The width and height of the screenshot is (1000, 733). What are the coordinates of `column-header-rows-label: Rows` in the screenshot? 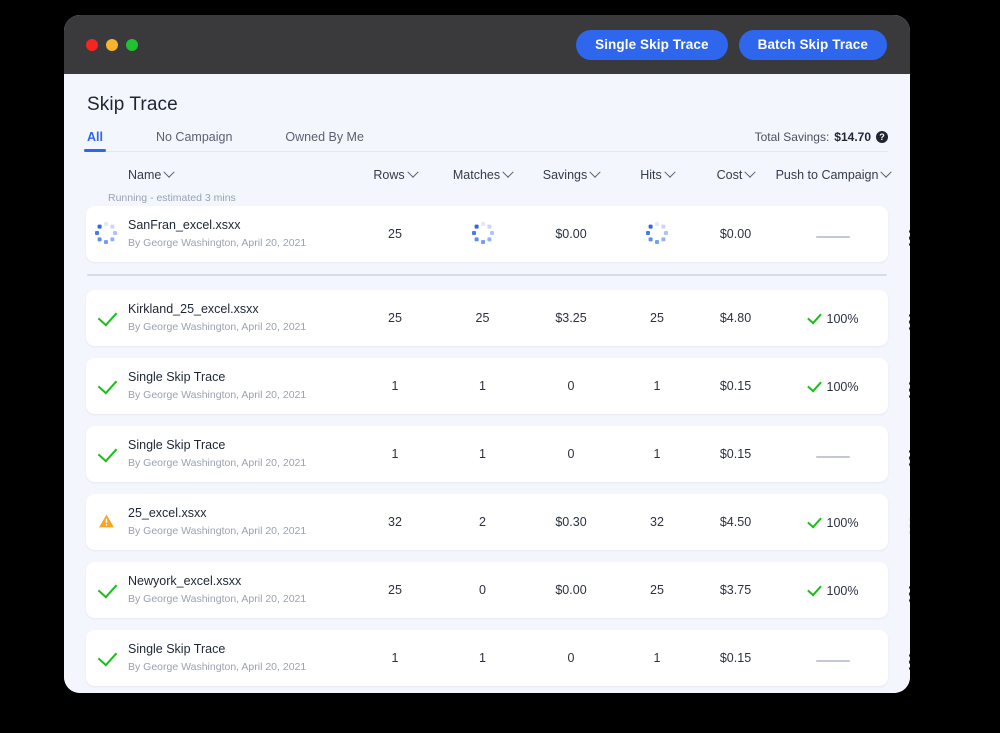 It's located at (389, 175).